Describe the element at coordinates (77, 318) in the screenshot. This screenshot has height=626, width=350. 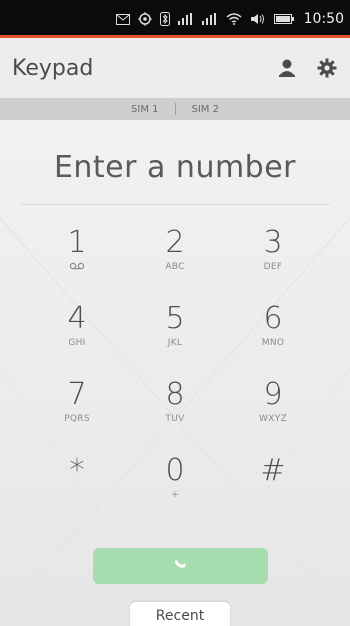
I see `key-digit: 4` at that location.